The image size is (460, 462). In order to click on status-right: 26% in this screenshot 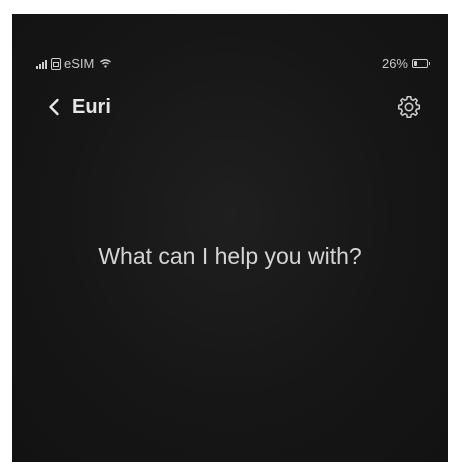, I will do `click(405, 63)`.